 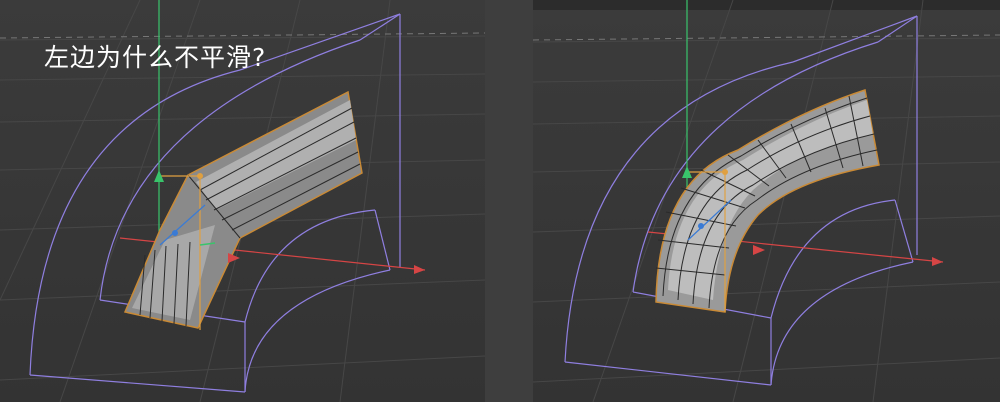 I want to click on smooth-bent-tube-mesh-icon, so click(x=767, y=201).